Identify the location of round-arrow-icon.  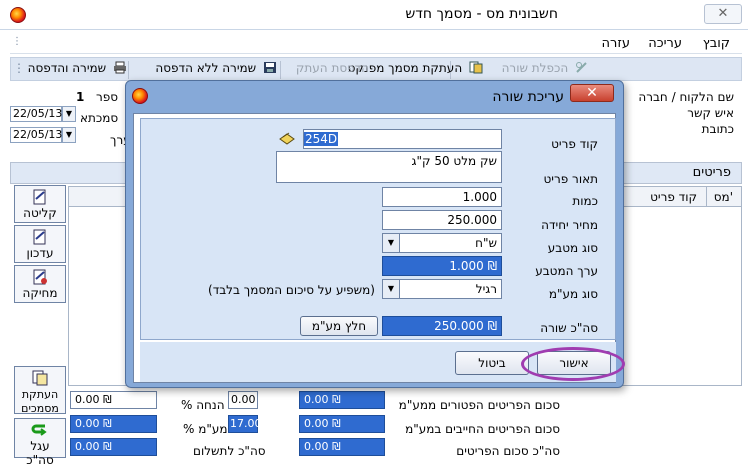
(39, 430).